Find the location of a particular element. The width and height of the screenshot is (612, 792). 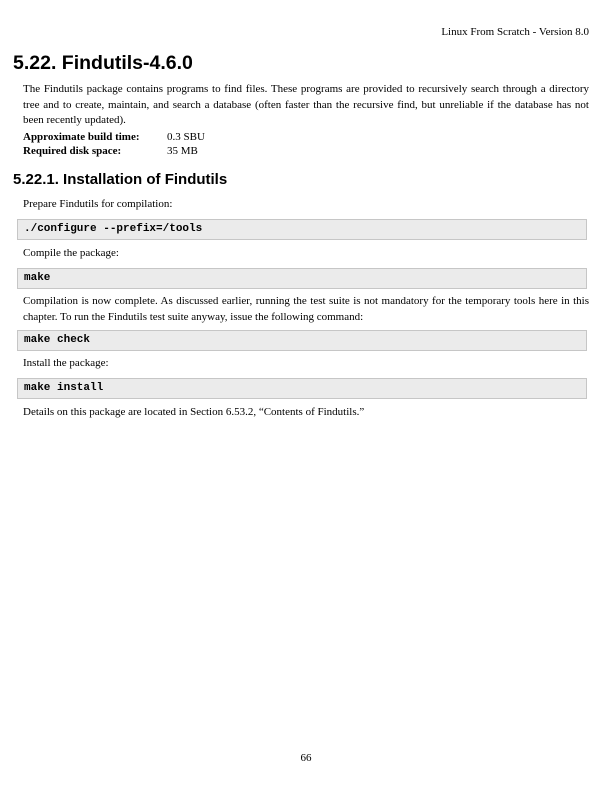

build-time-row: Approximate build time: 0.3 SBU is located at coordinates (114, 137).